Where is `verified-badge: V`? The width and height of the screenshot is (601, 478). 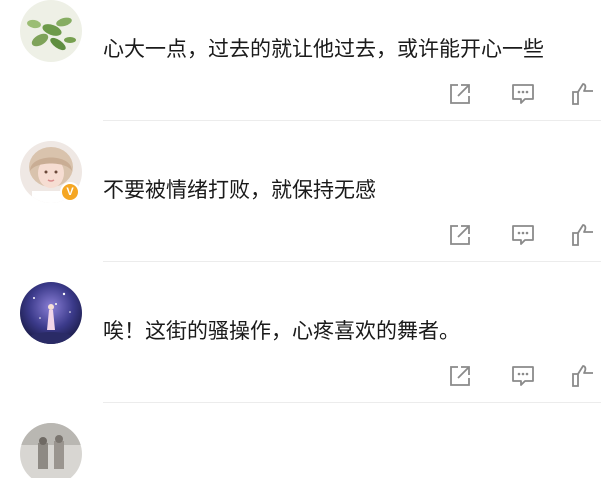
verified-badge: V is located at coordinates (70, 192).